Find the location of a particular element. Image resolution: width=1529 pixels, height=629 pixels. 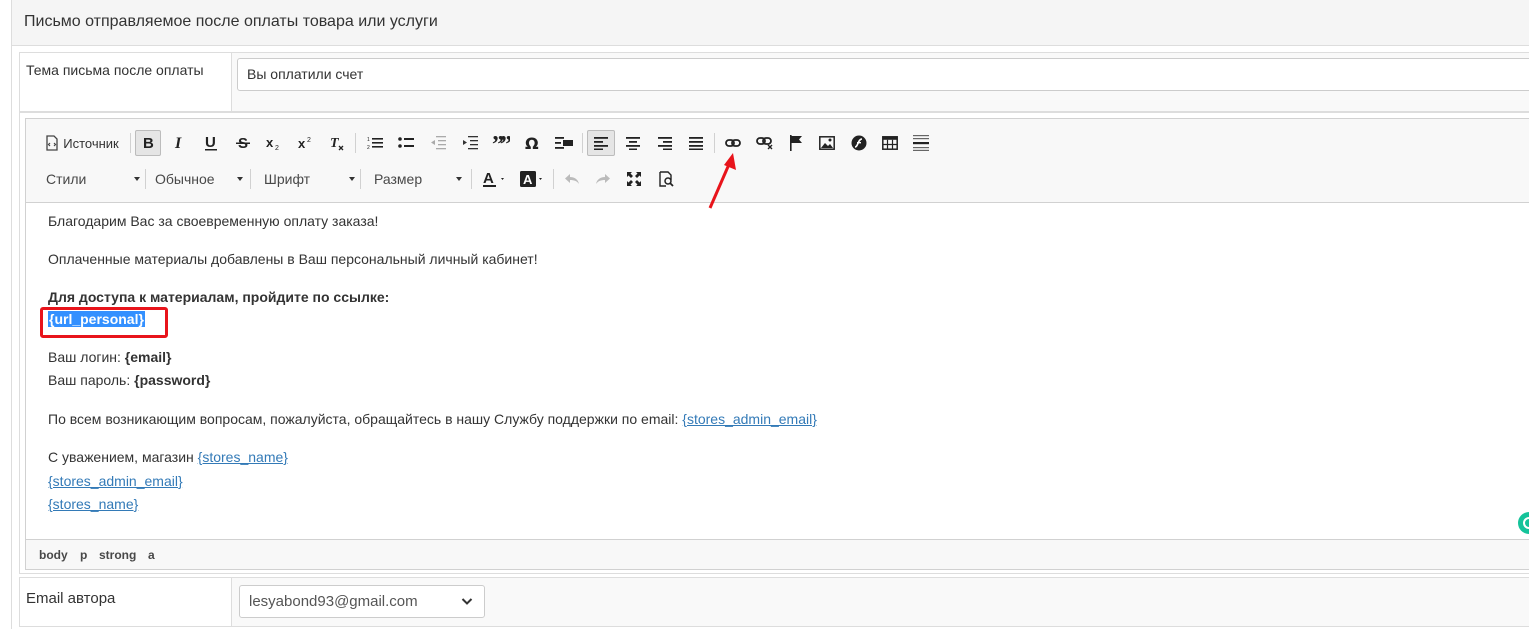

numbered-list-button: 12 is located at coordinates (375, 143).